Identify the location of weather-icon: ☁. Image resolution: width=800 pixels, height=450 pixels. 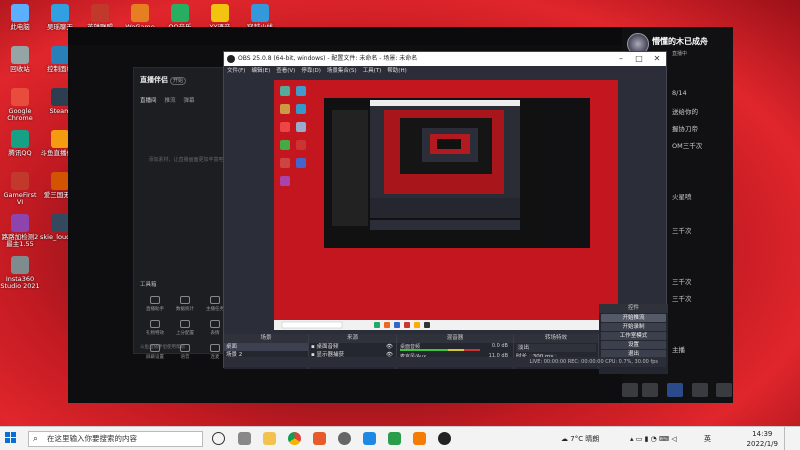
(564, 439).